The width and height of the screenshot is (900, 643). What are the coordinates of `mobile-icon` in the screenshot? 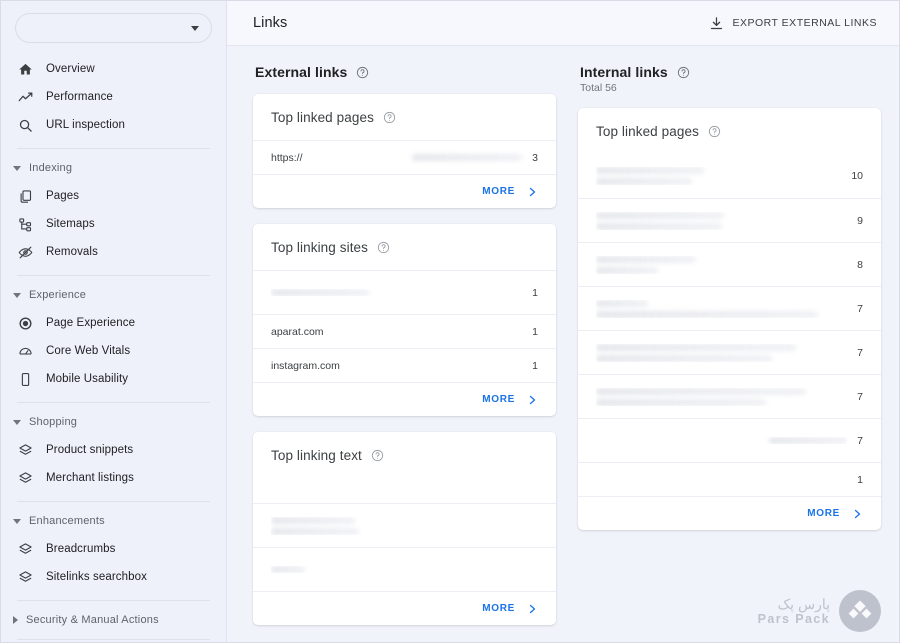 It's located at (25, 379).